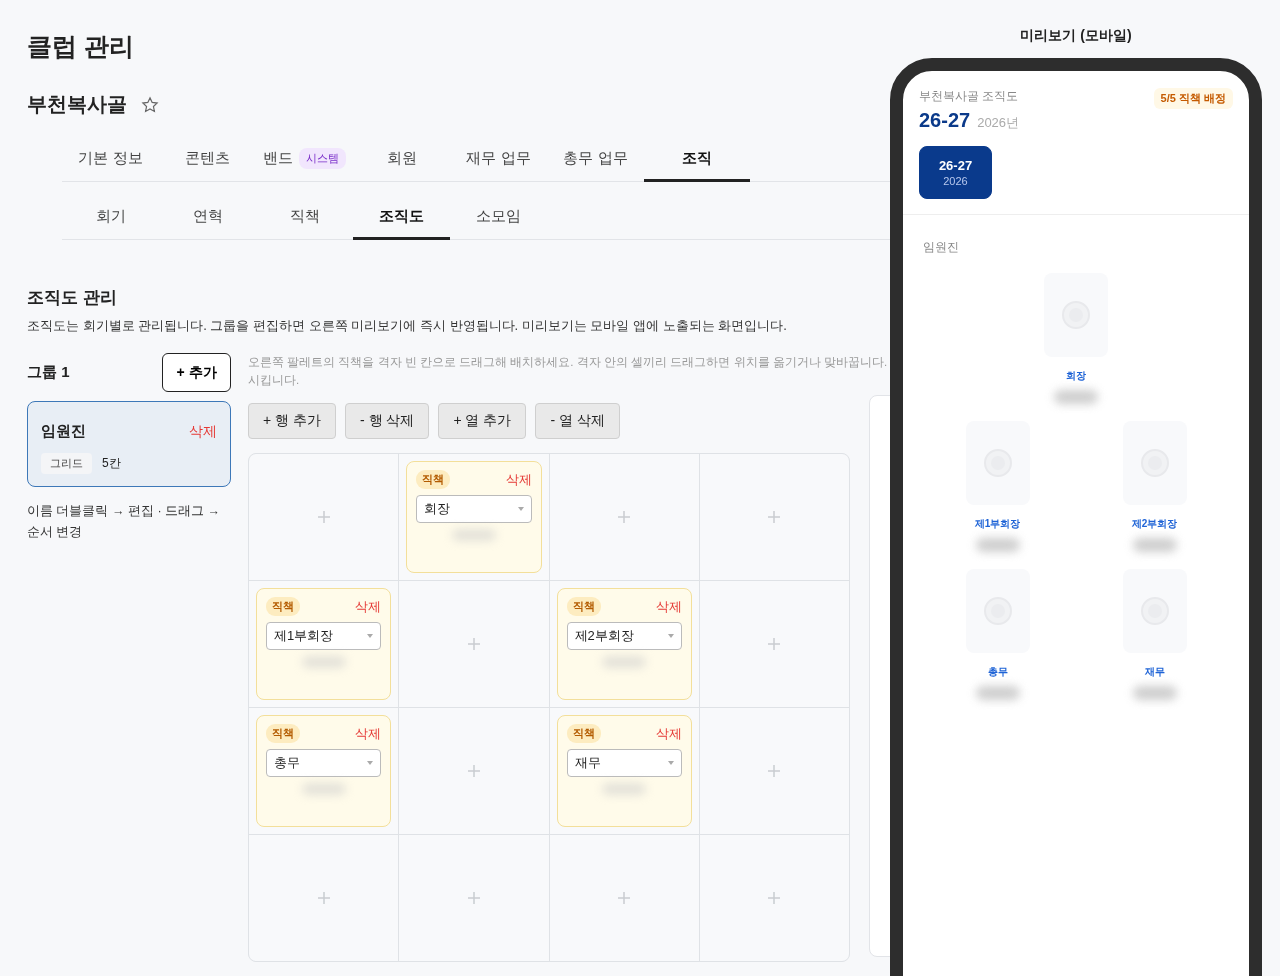 The image size is (1280, 976). I want to click on sub-tab: 직책, so click(304, 218).